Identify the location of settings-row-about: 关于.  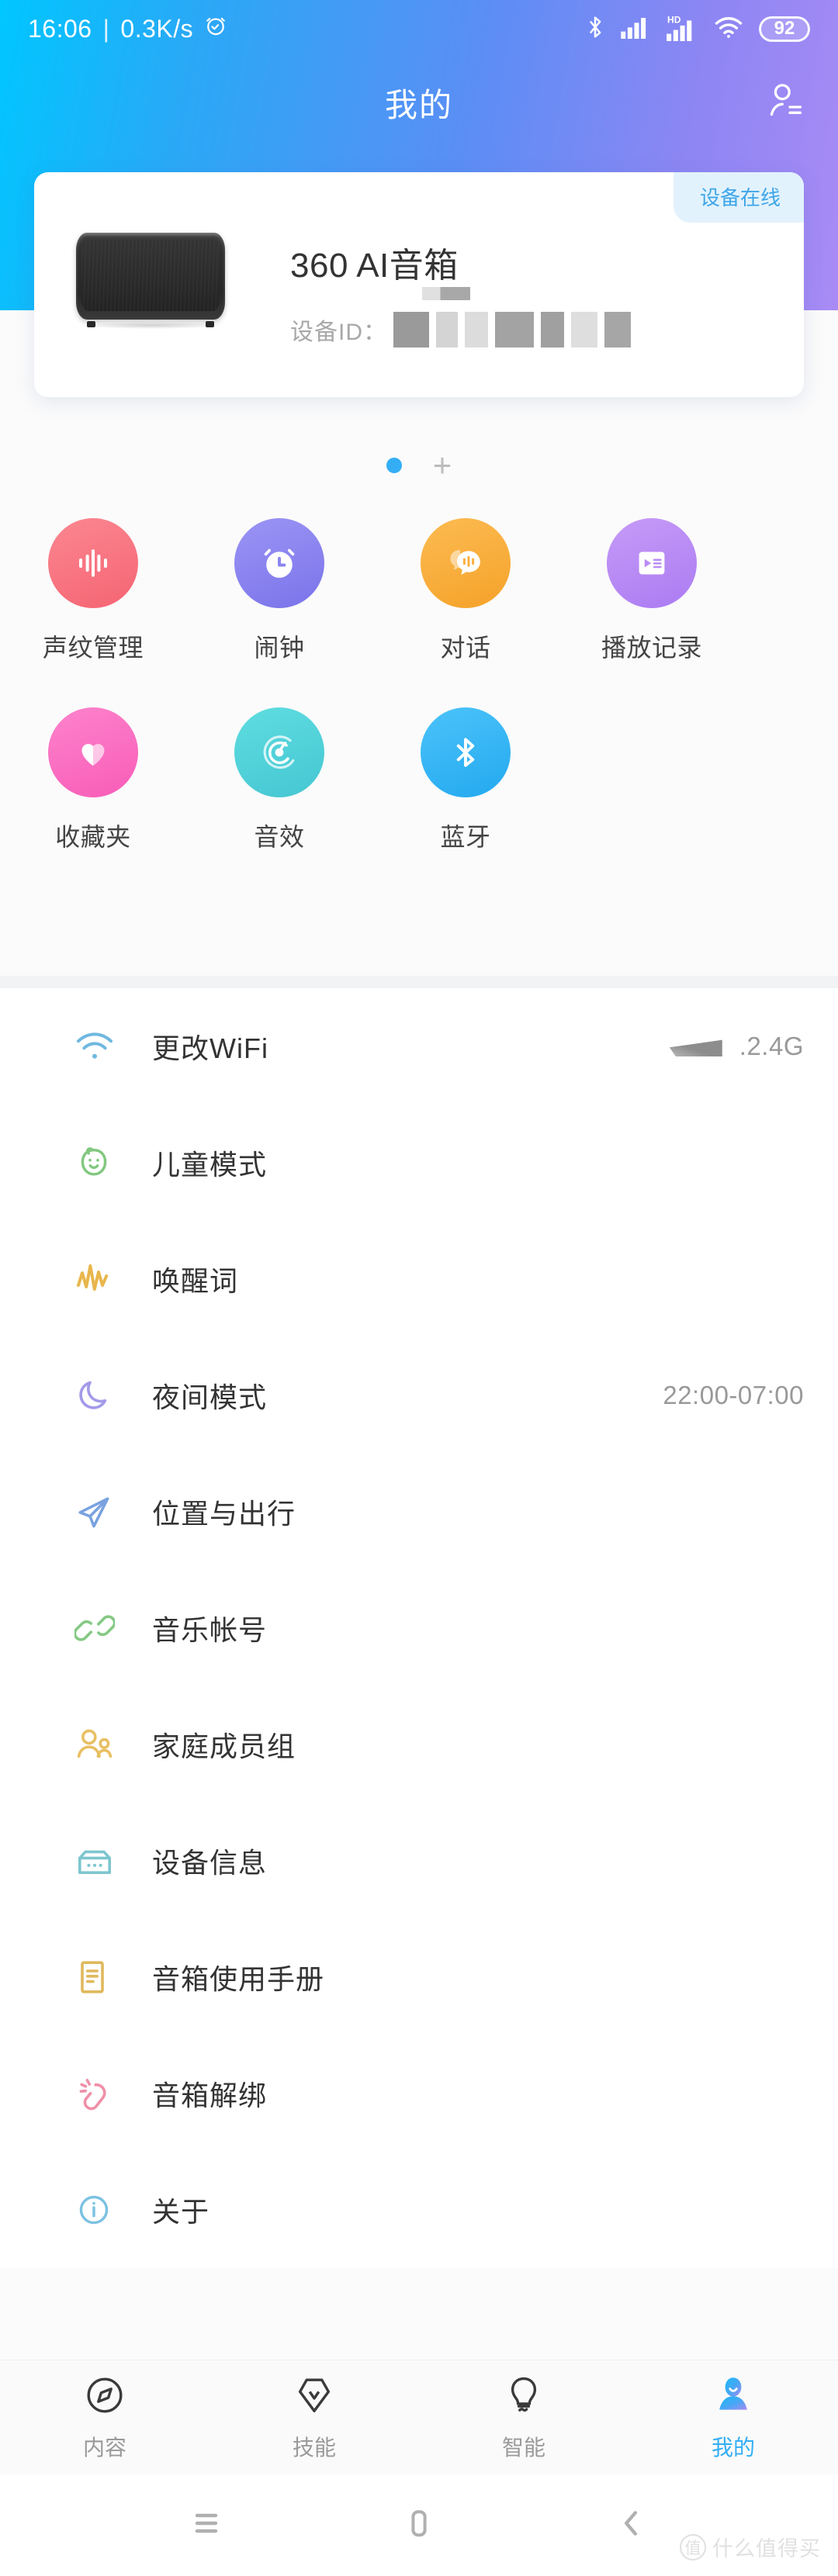
(419, 2210).